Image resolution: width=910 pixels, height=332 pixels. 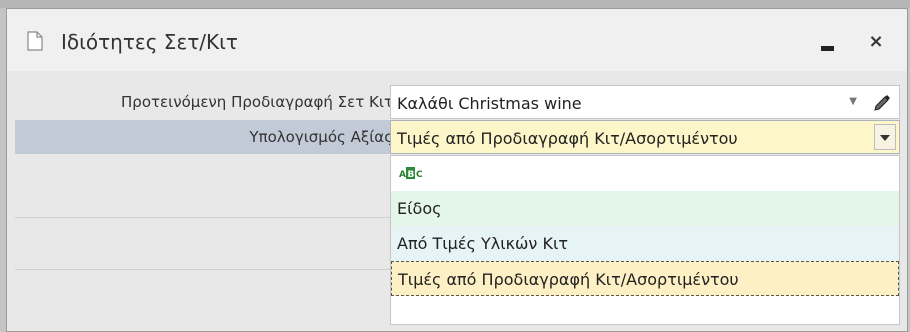 I want to click on chevron-down-icon: ▼, so click(x=853, y=101).